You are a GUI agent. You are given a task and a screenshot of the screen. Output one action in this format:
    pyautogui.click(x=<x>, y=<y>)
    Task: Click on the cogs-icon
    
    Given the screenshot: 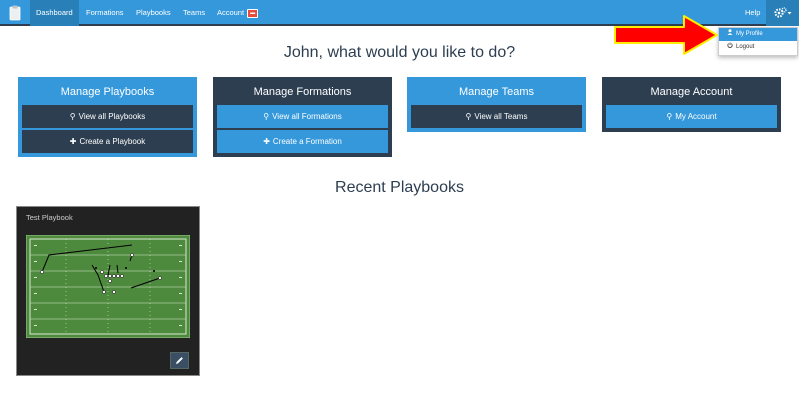 What is the action you would take?
    pyautogui.click(x=782, y=12)
    